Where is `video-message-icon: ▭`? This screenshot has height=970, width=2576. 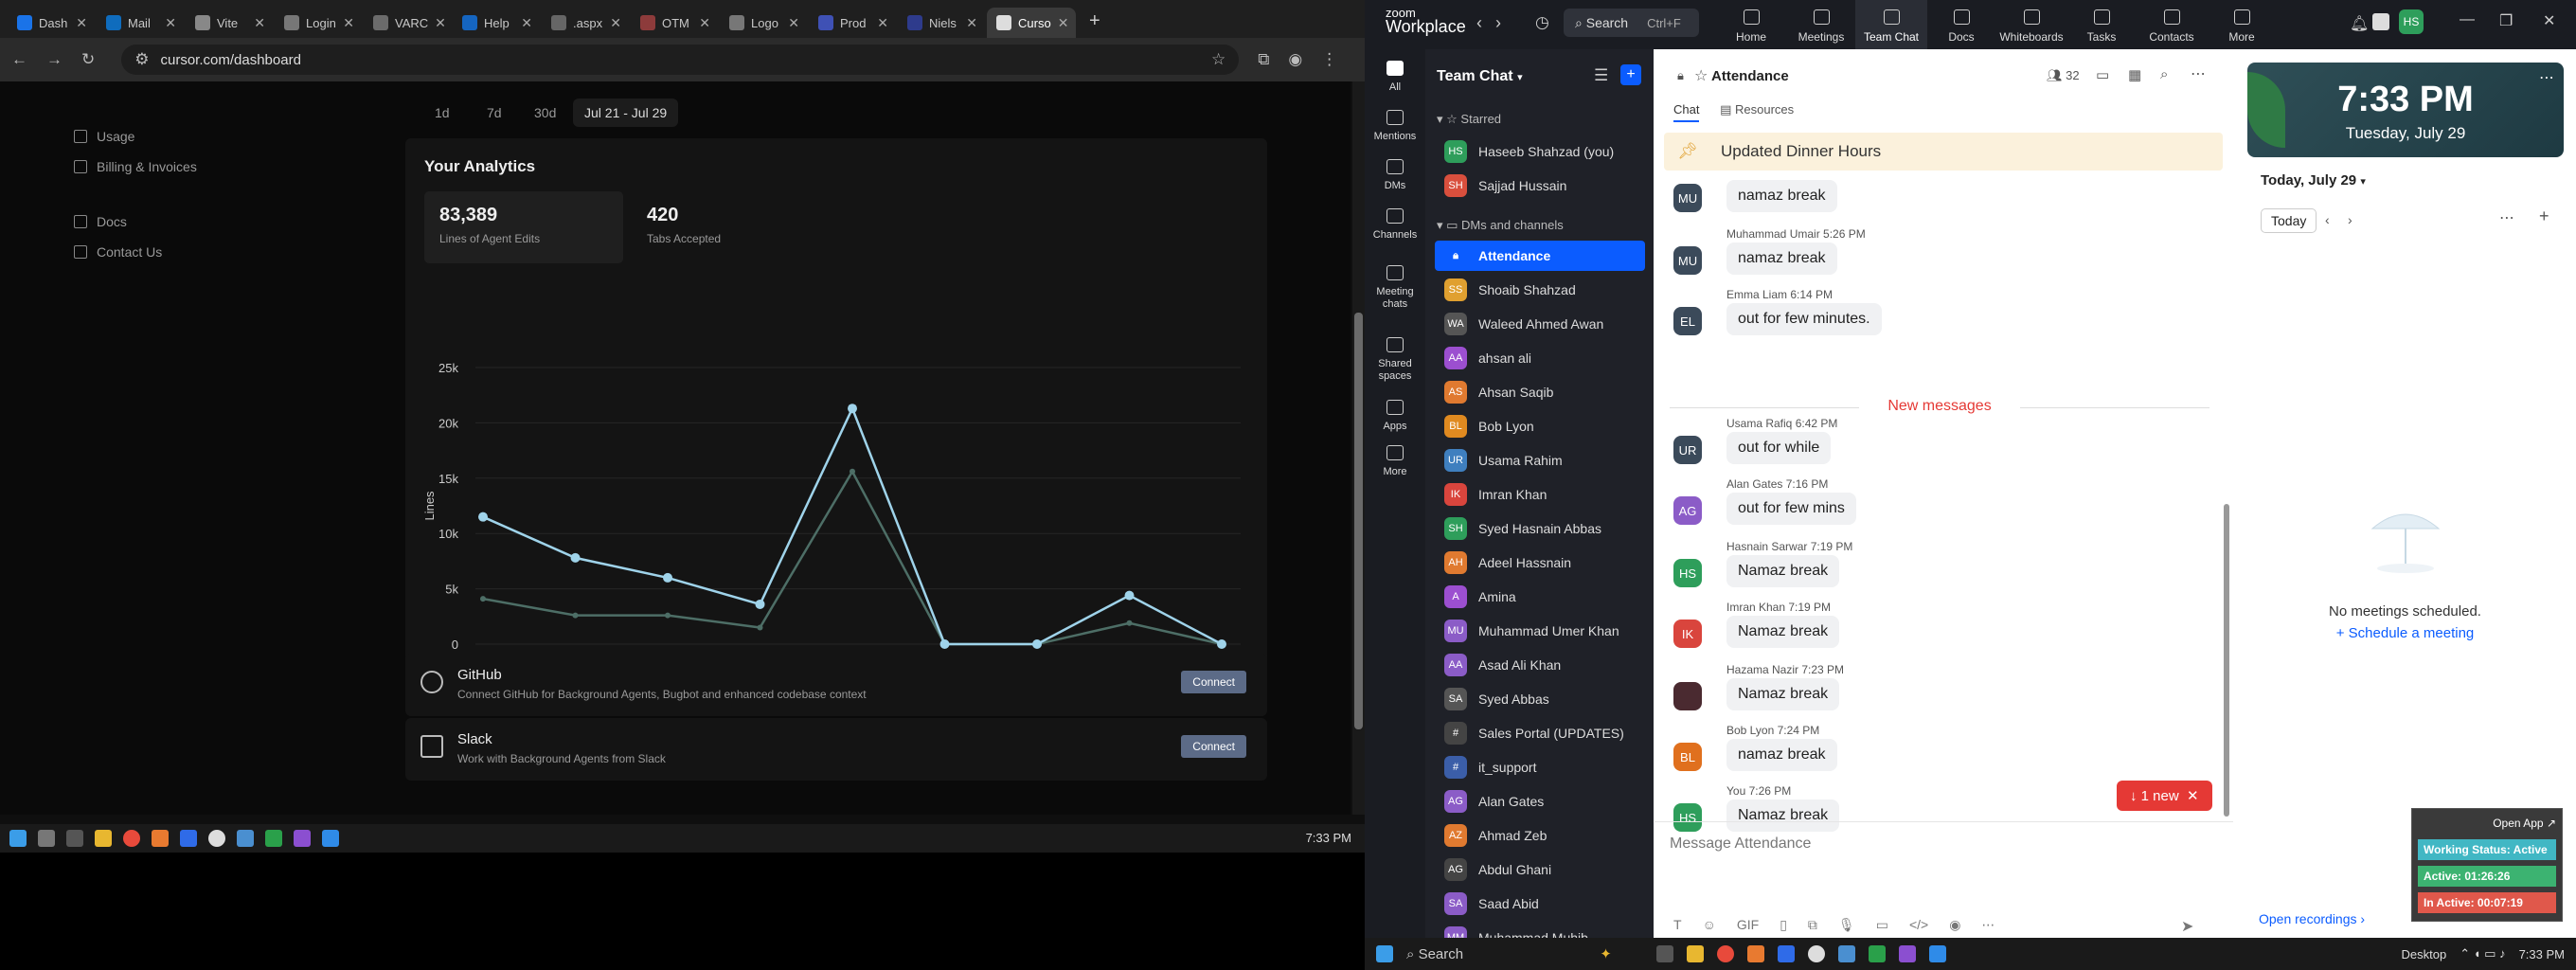
video-message-icon: ▭ is located at coordinates (1882, 925).